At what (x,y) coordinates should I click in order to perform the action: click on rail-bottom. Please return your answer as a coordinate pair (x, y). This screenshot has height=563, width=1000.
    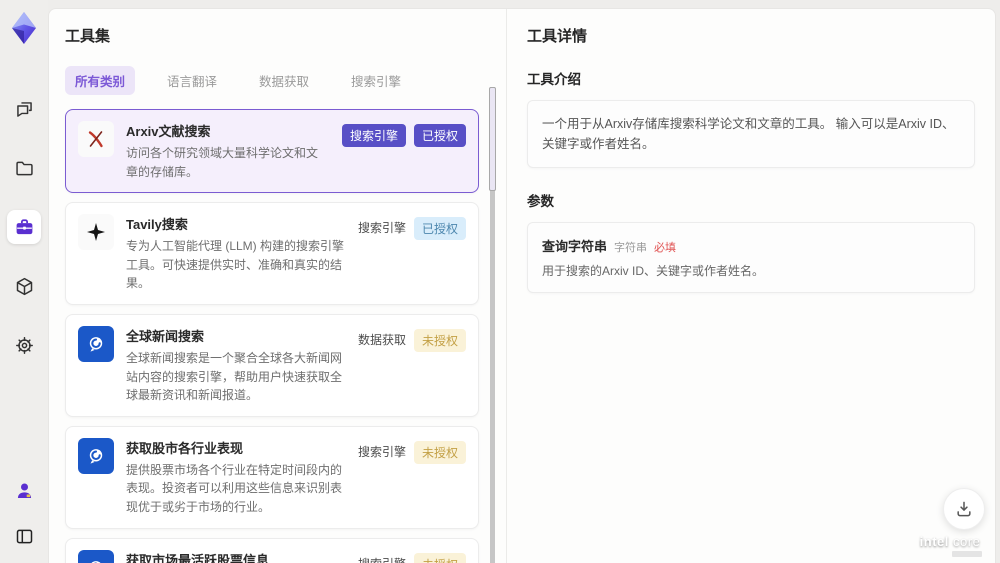
    Looking at the image, I should click on (24, 513).